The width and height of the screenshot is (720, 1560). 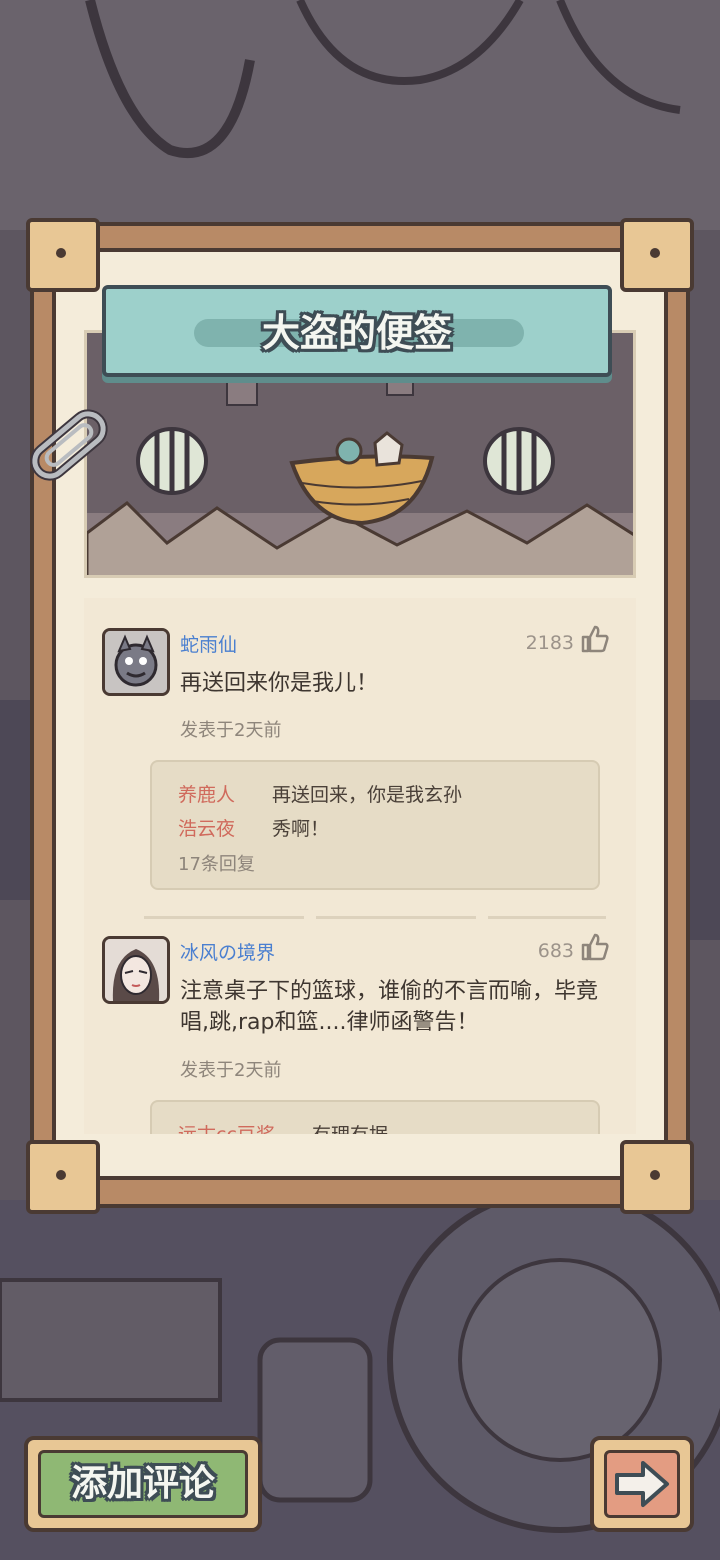 I want to click on title-banner: 大盗的便签, so click(x=357, y=331).